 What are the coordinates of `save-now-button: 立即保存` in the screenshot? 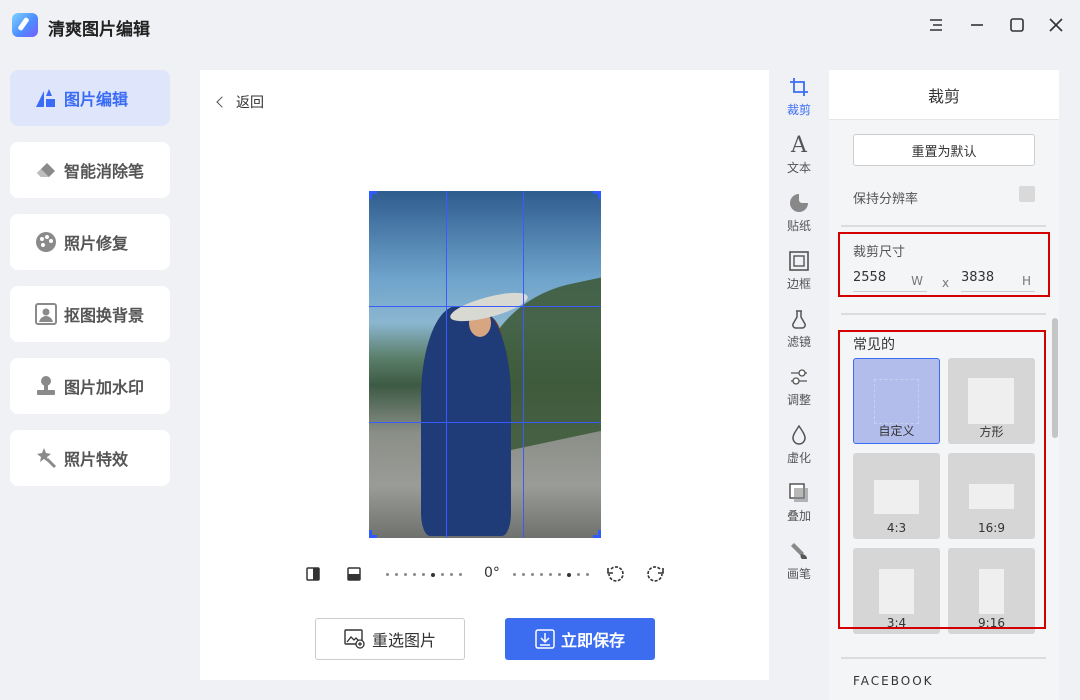 It's located at (580, 639).